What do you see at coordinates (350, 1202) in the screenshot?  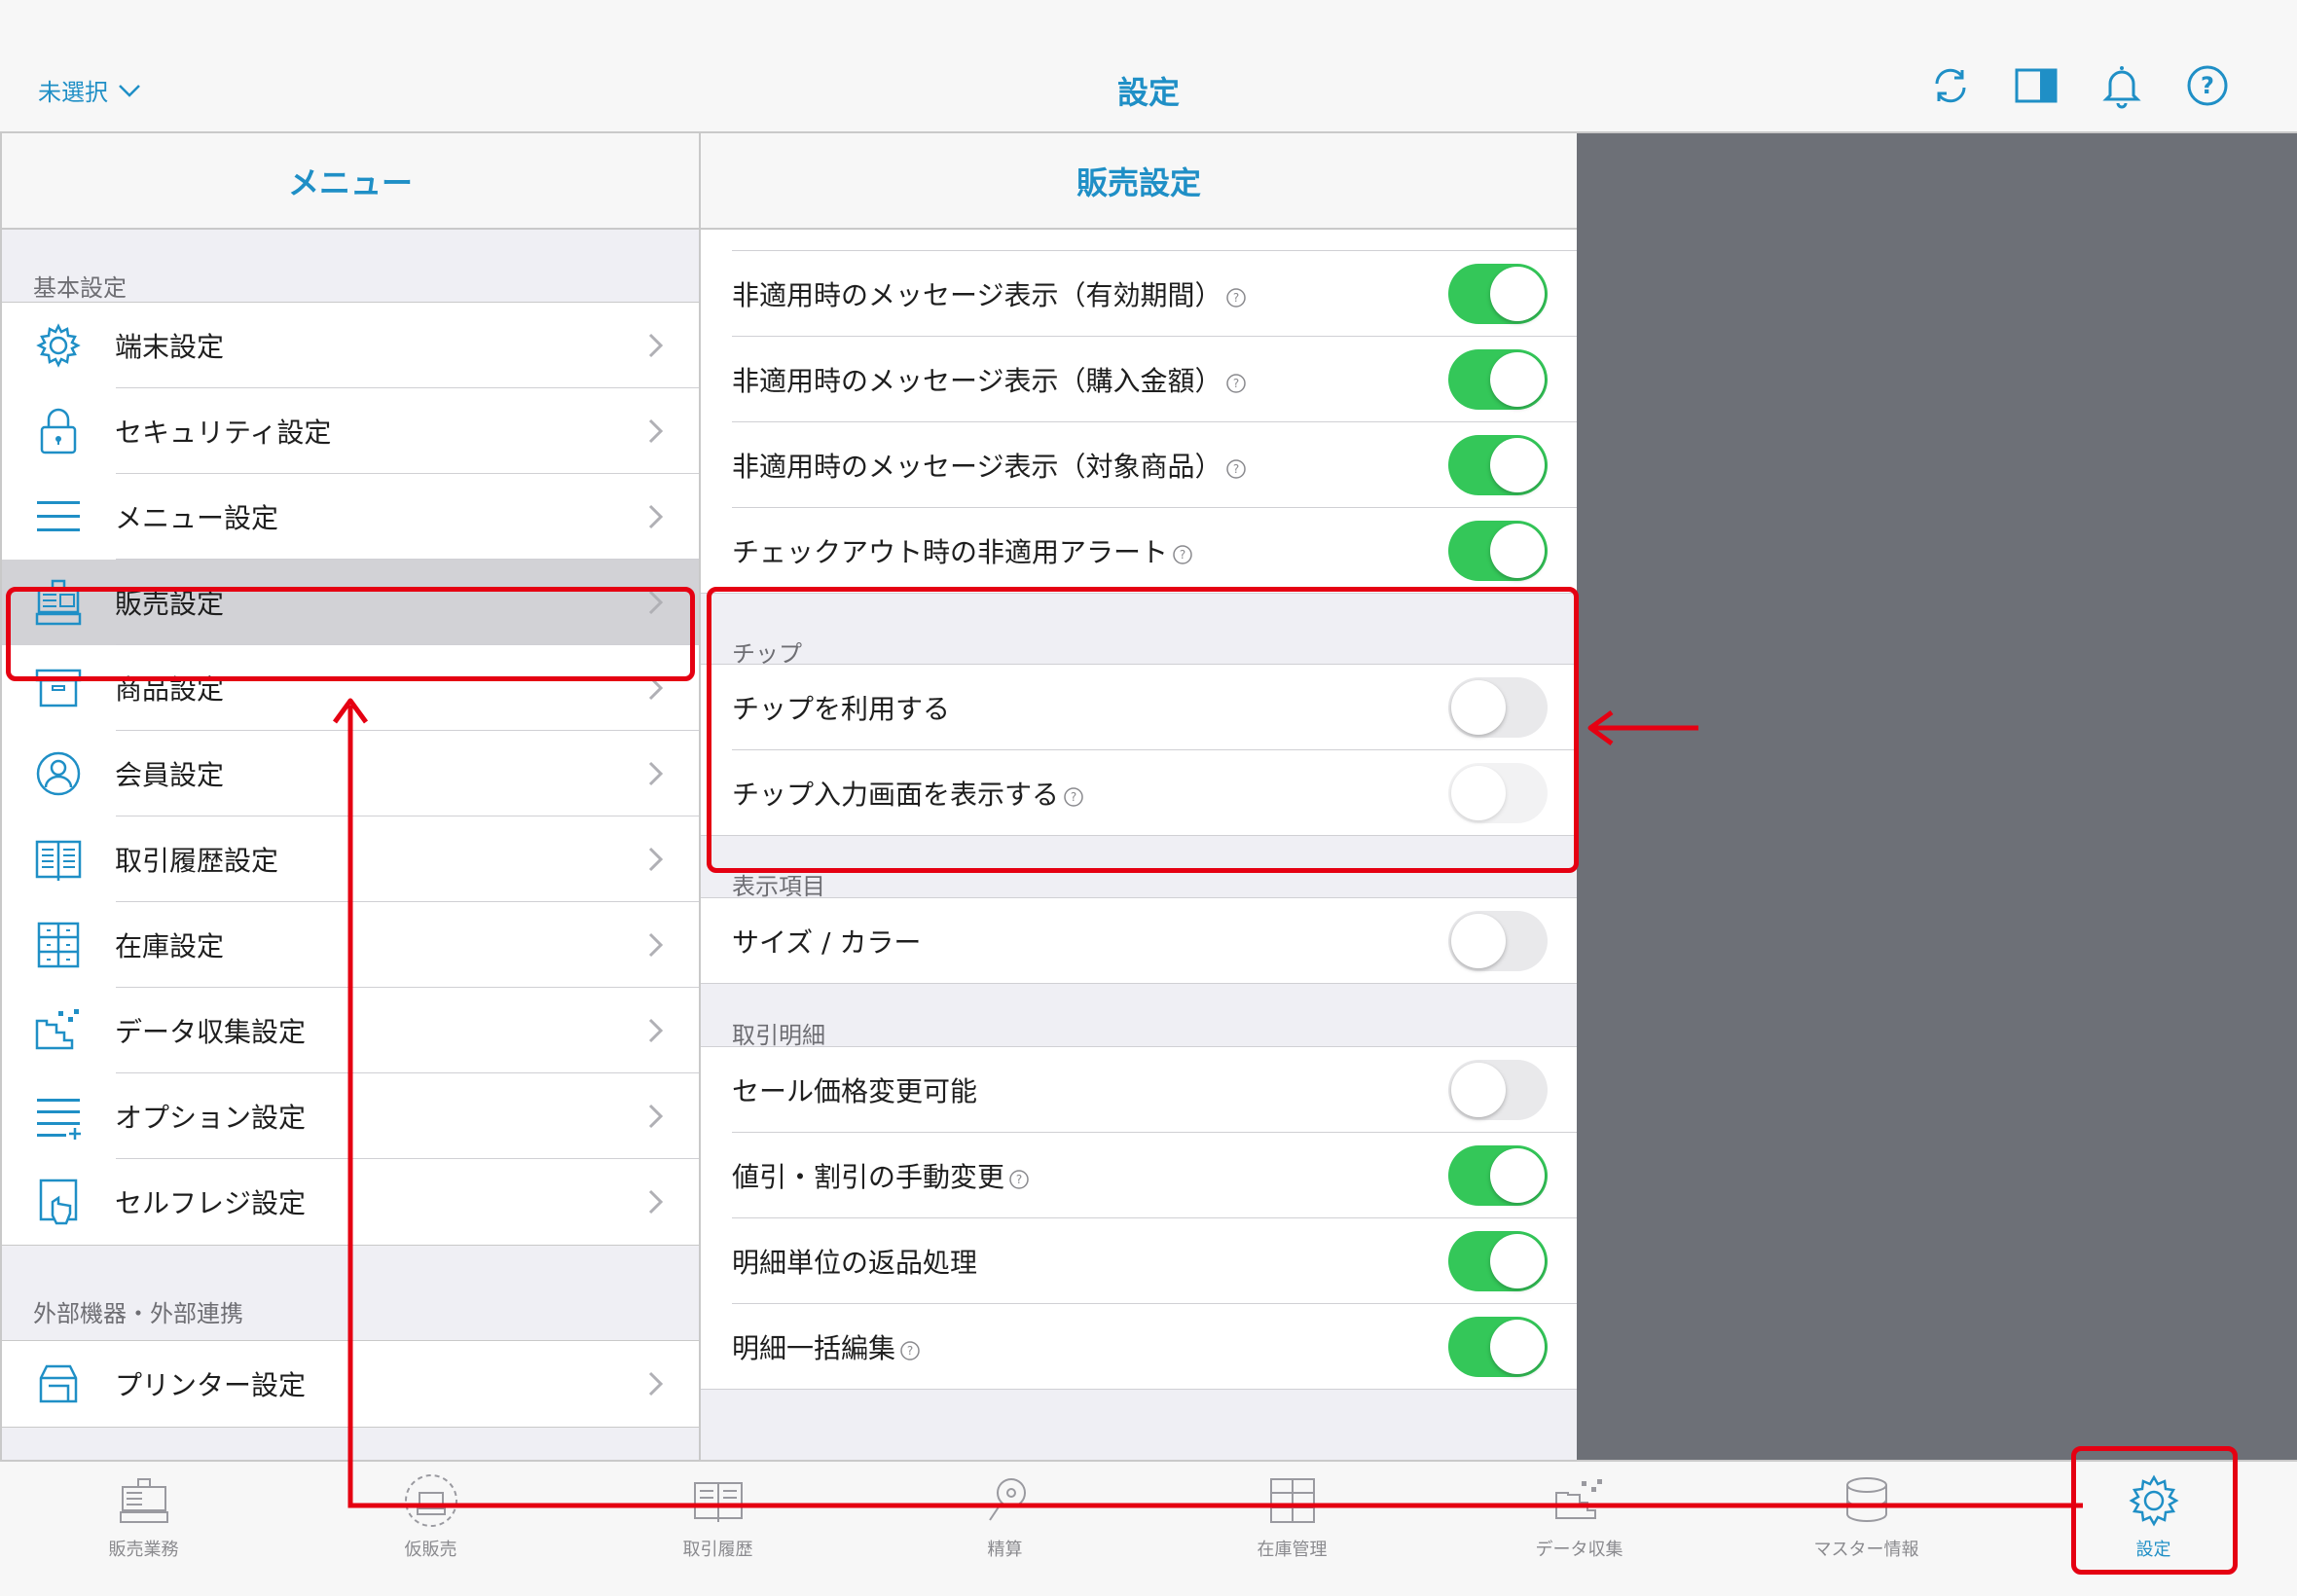 I see `menu-item-self-register: セルフレジ設定` at bounding box center [350, 1202].